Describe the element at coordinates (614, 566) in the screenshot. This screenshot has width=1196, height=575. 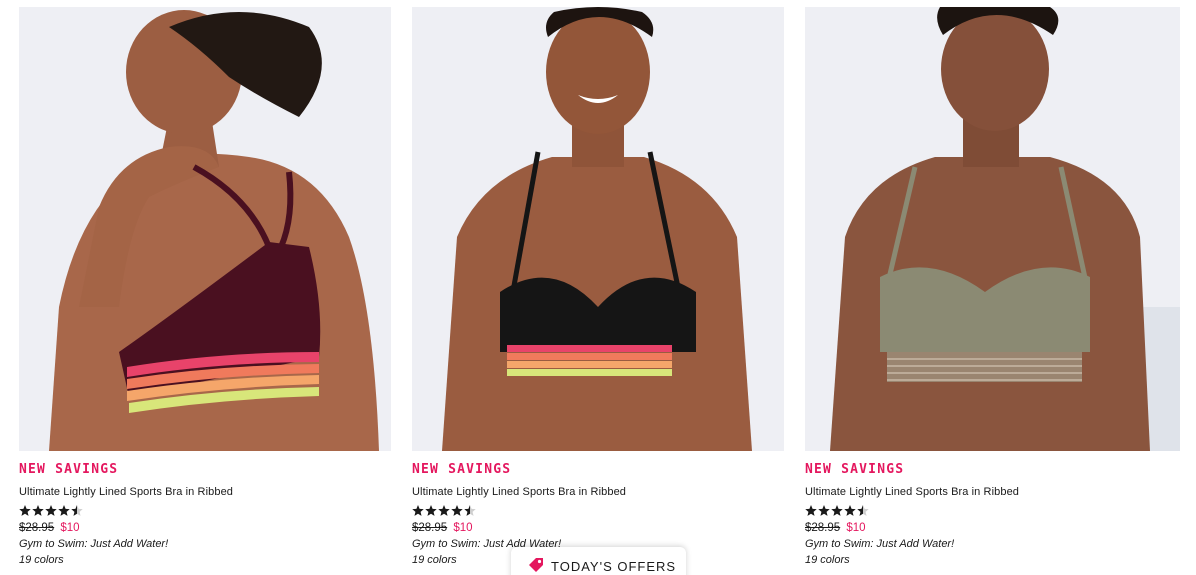
I see `todays-offers-label: TODAY'S OFFERS` at that location.